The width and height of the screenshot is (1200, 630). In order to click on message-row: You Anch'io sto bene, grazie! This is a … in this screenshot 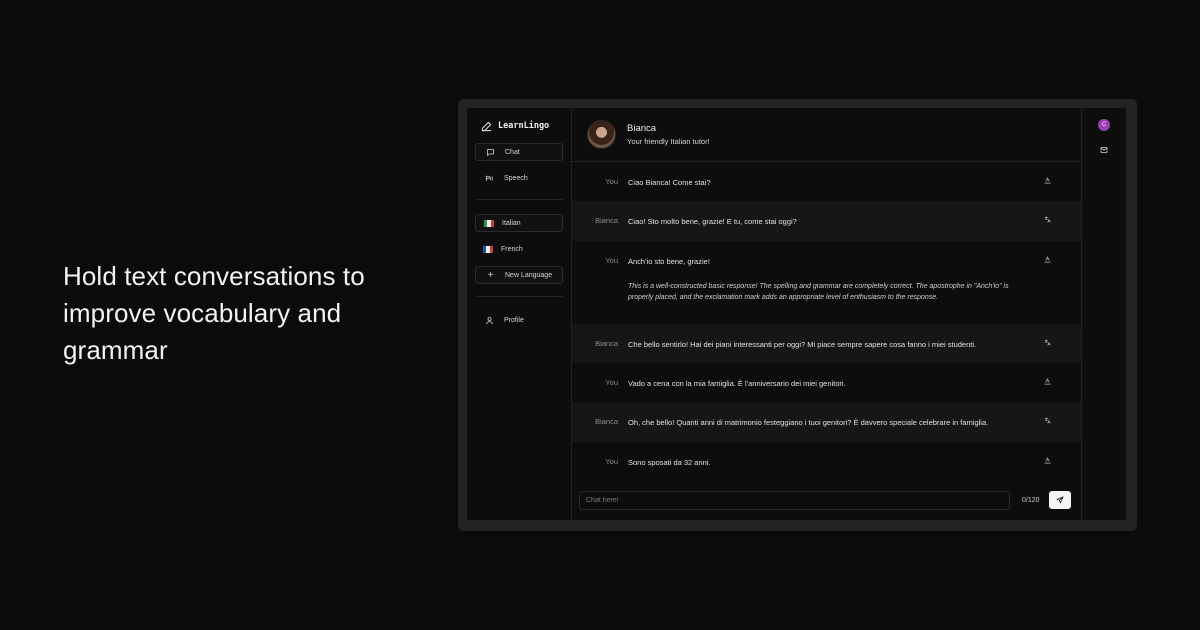, I will do `click(826, 283)`.